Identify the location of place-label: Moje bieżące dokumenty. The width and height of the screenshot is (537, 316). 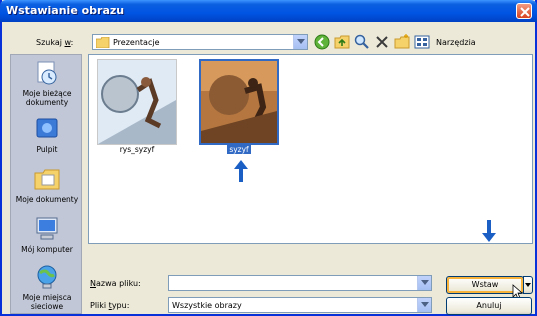
(47, 98).